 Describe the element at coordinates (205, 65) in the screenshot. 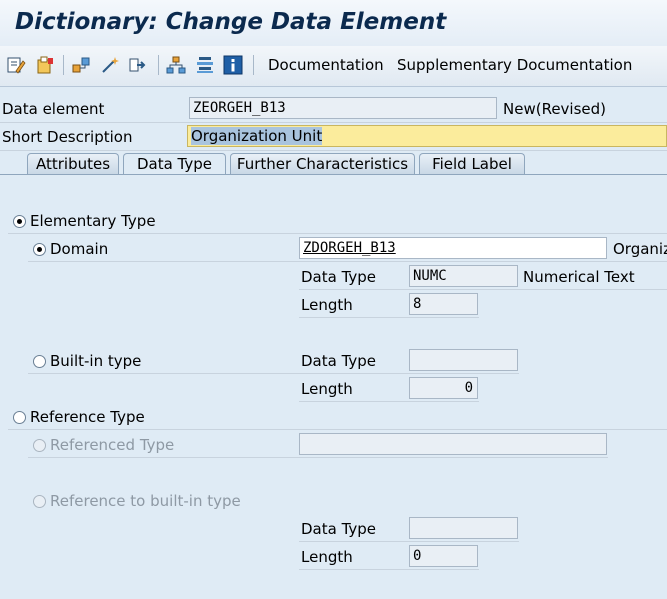

I see `stack-icon` at that location.